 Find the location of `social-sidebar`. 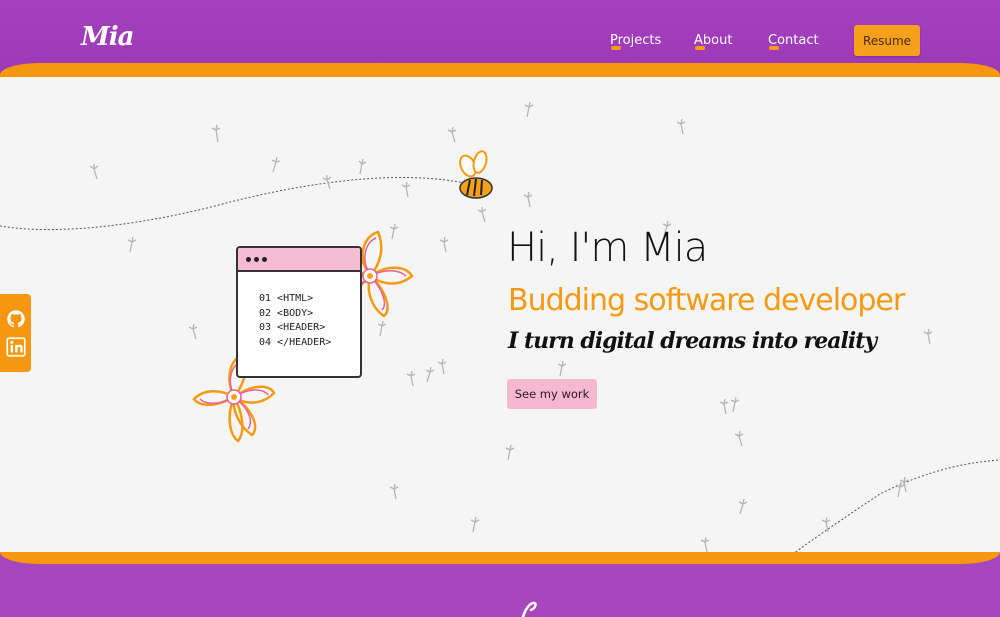

social-sidebar is located at coordinates (15, 333).